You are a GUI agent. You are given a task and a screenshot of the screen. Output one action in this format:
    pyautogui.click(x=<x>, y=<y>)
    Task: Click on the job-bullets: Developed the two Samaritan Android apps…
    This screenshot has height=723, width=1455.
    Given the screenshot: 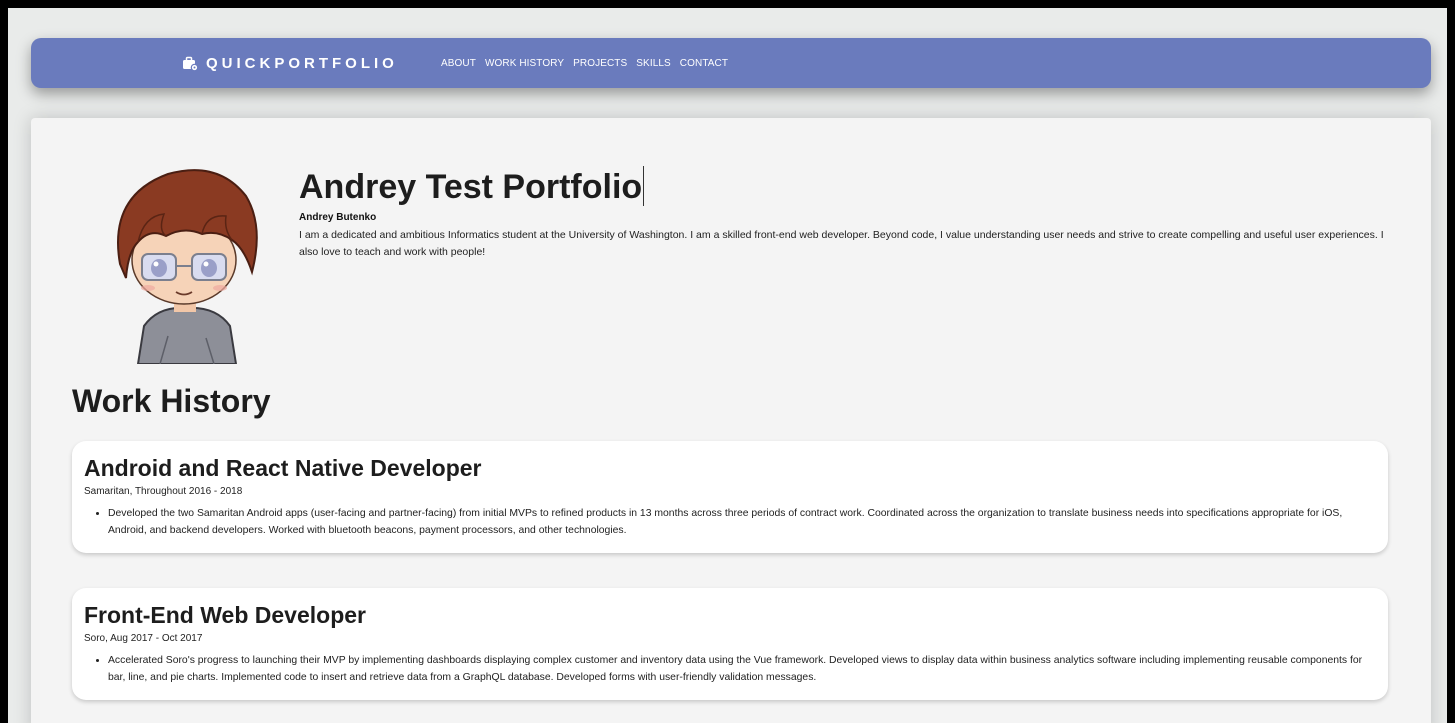 What is the action you would take?
    pyautogui.click(x=730, y=522)
    